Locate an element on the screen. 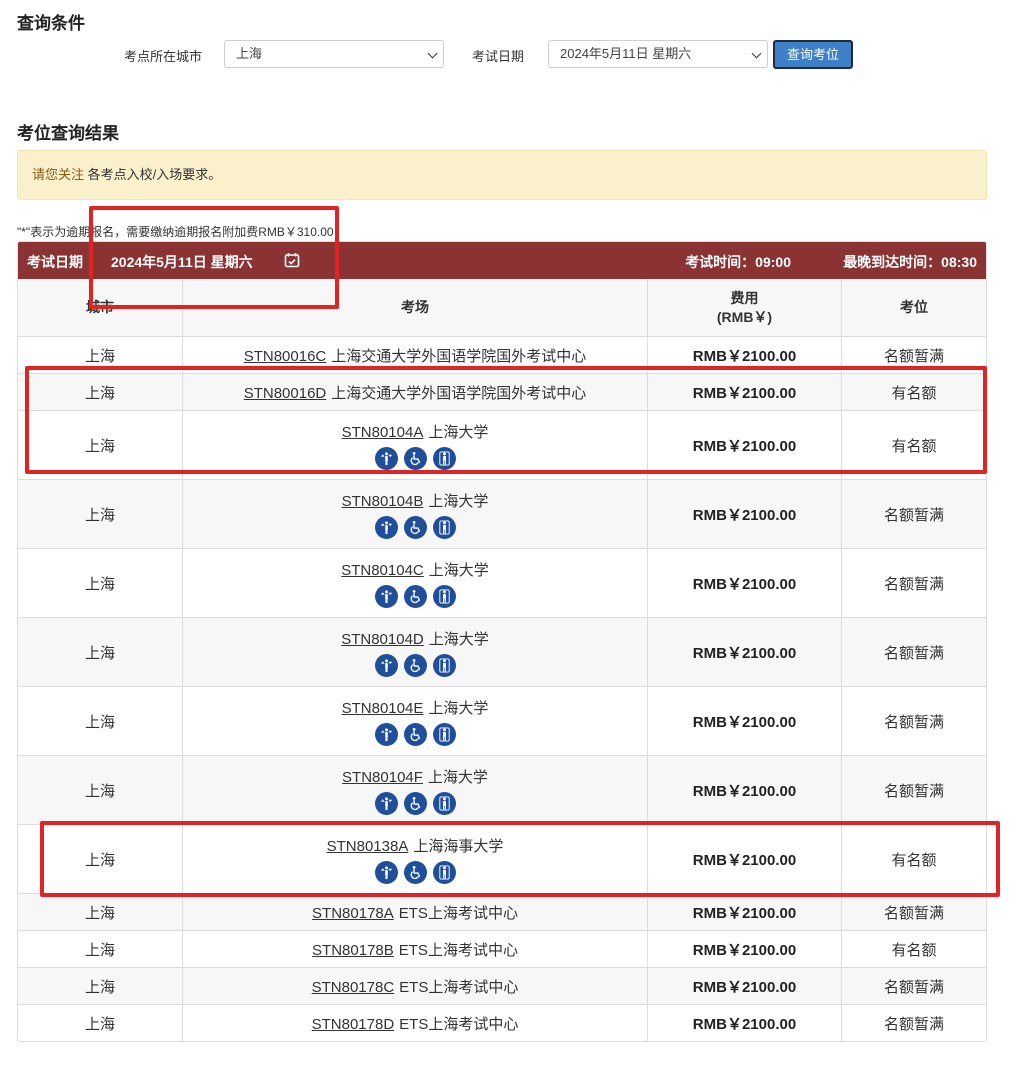 The height and width of the screenshot is (1071, 1010). table-row: 上海 STN80178A ETS上海考试中心 RMB￥2100.00 名额暂满 is located at coordinates (502, 911).